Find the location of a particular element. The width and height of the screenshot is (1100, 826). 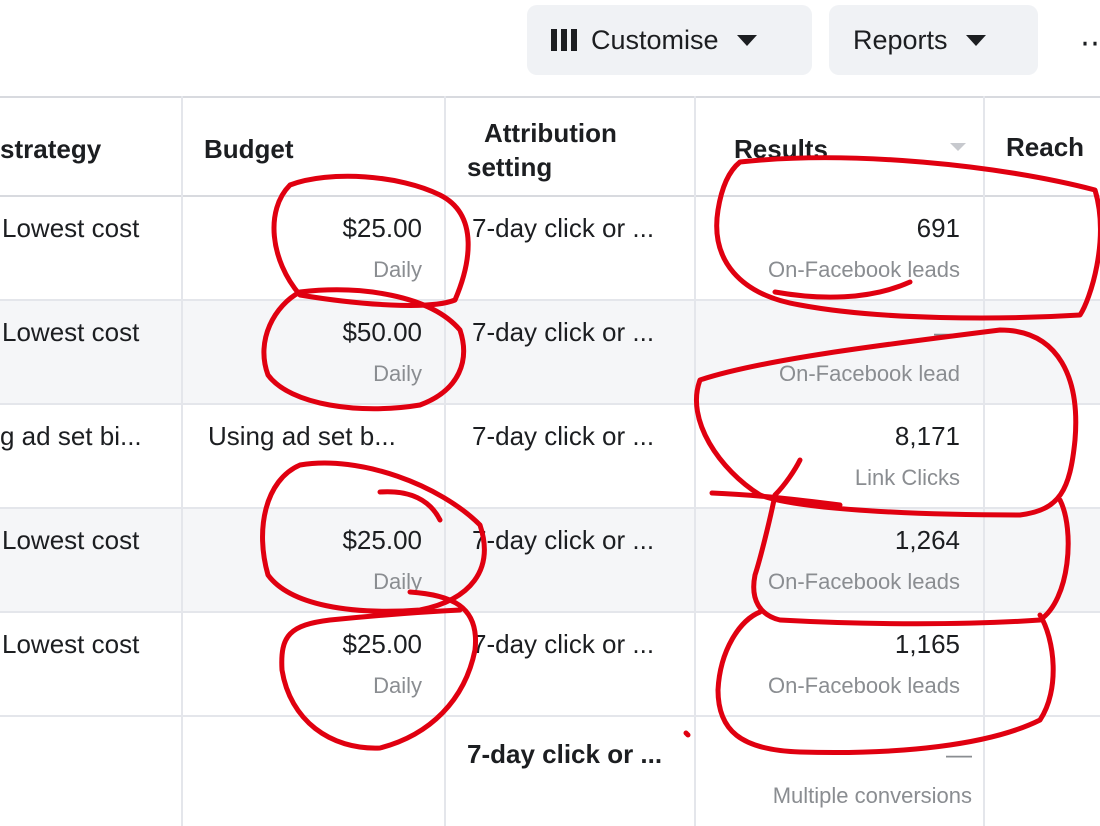

reports-label: Reports is located at coordinates (900, 39).